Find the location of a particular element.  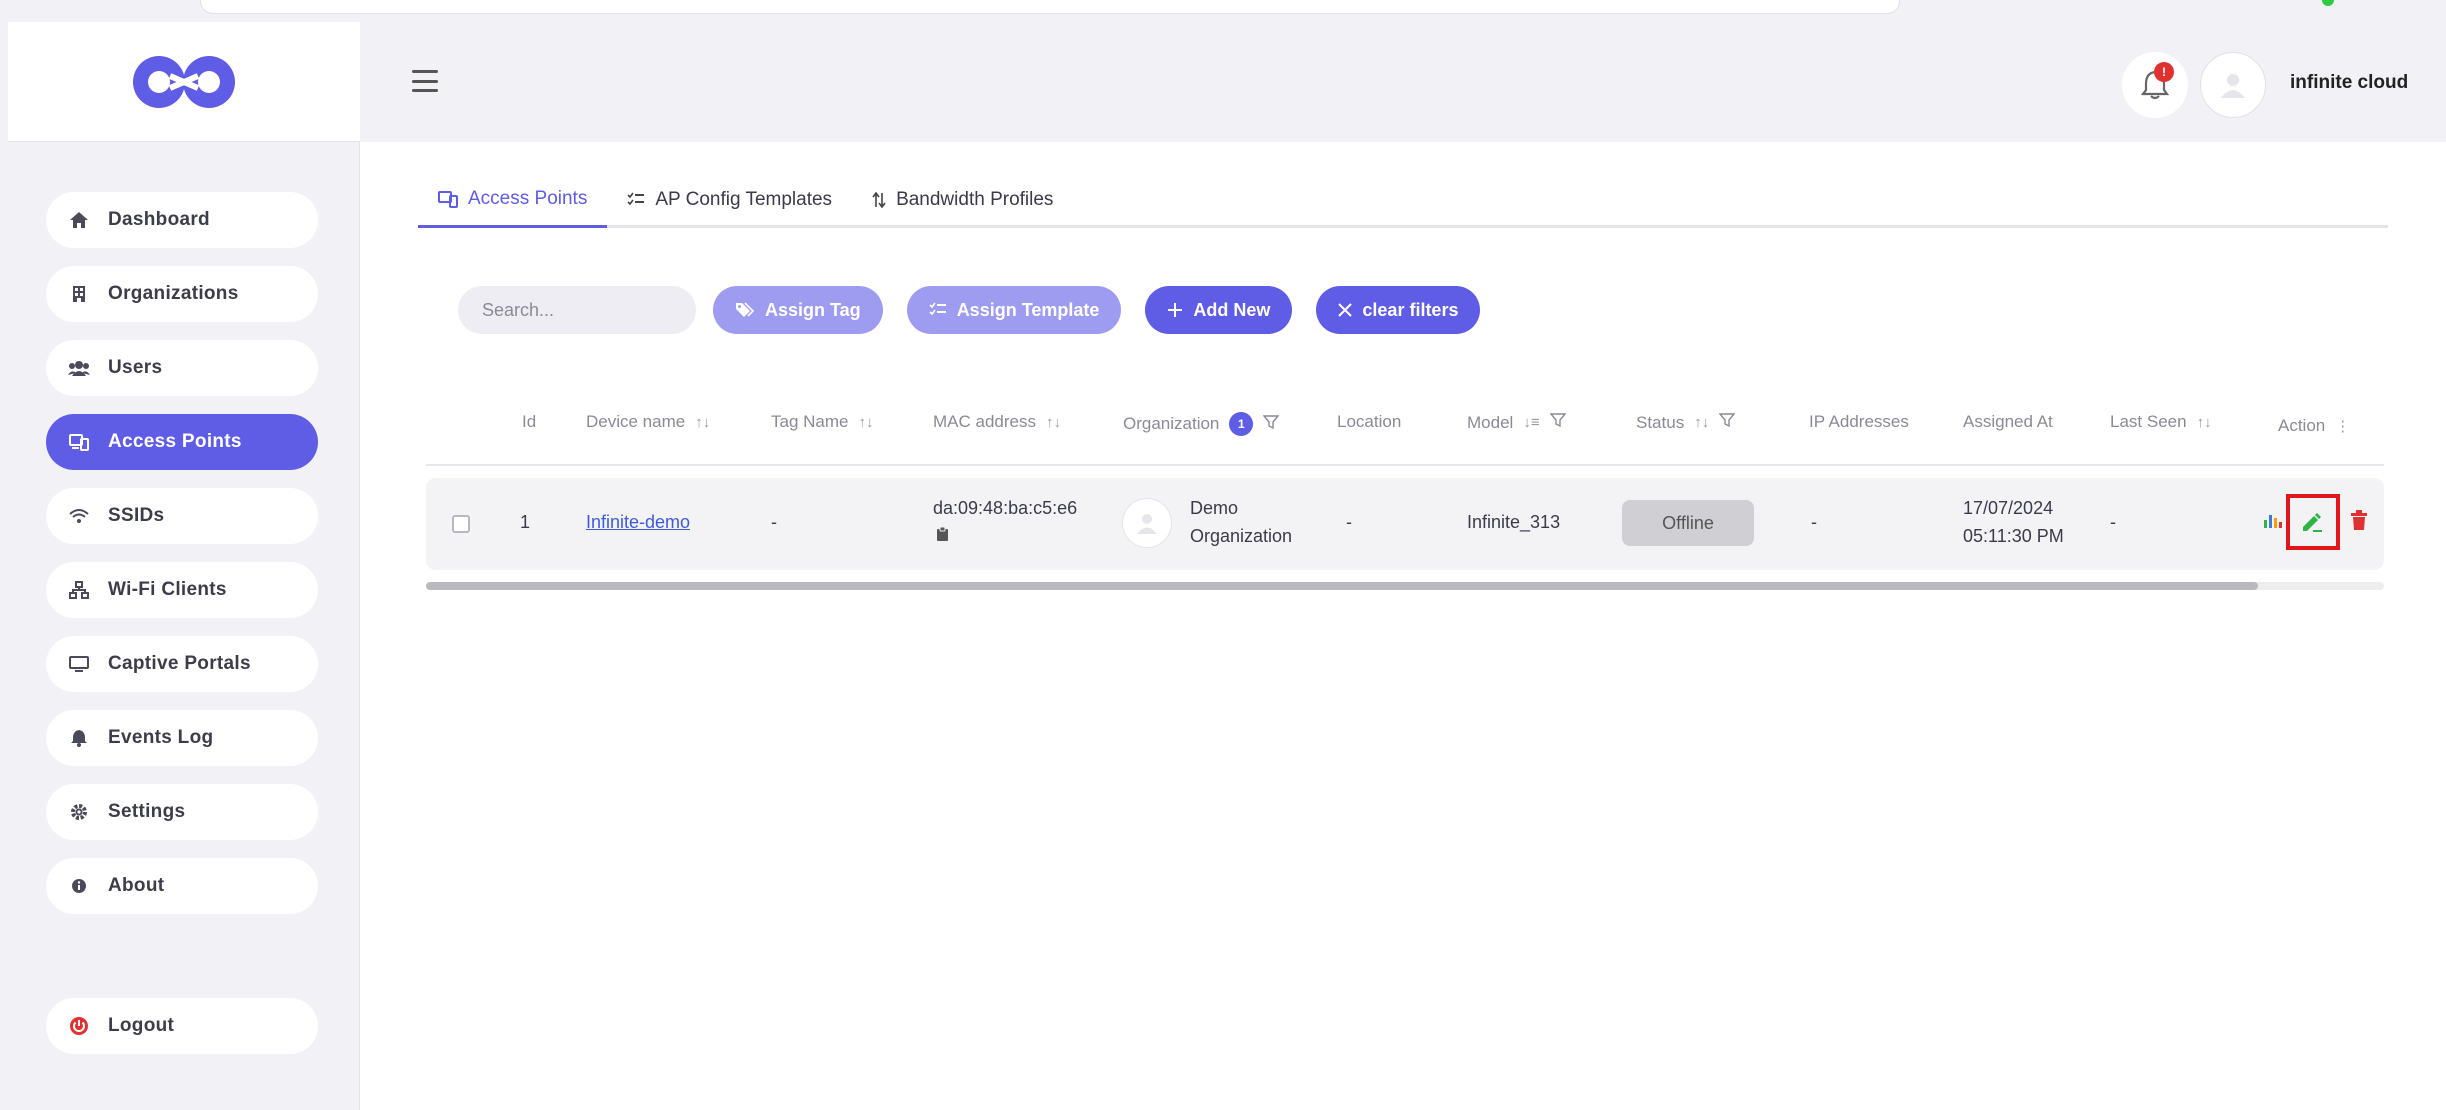

search-input is located at coordinates (577, 310).